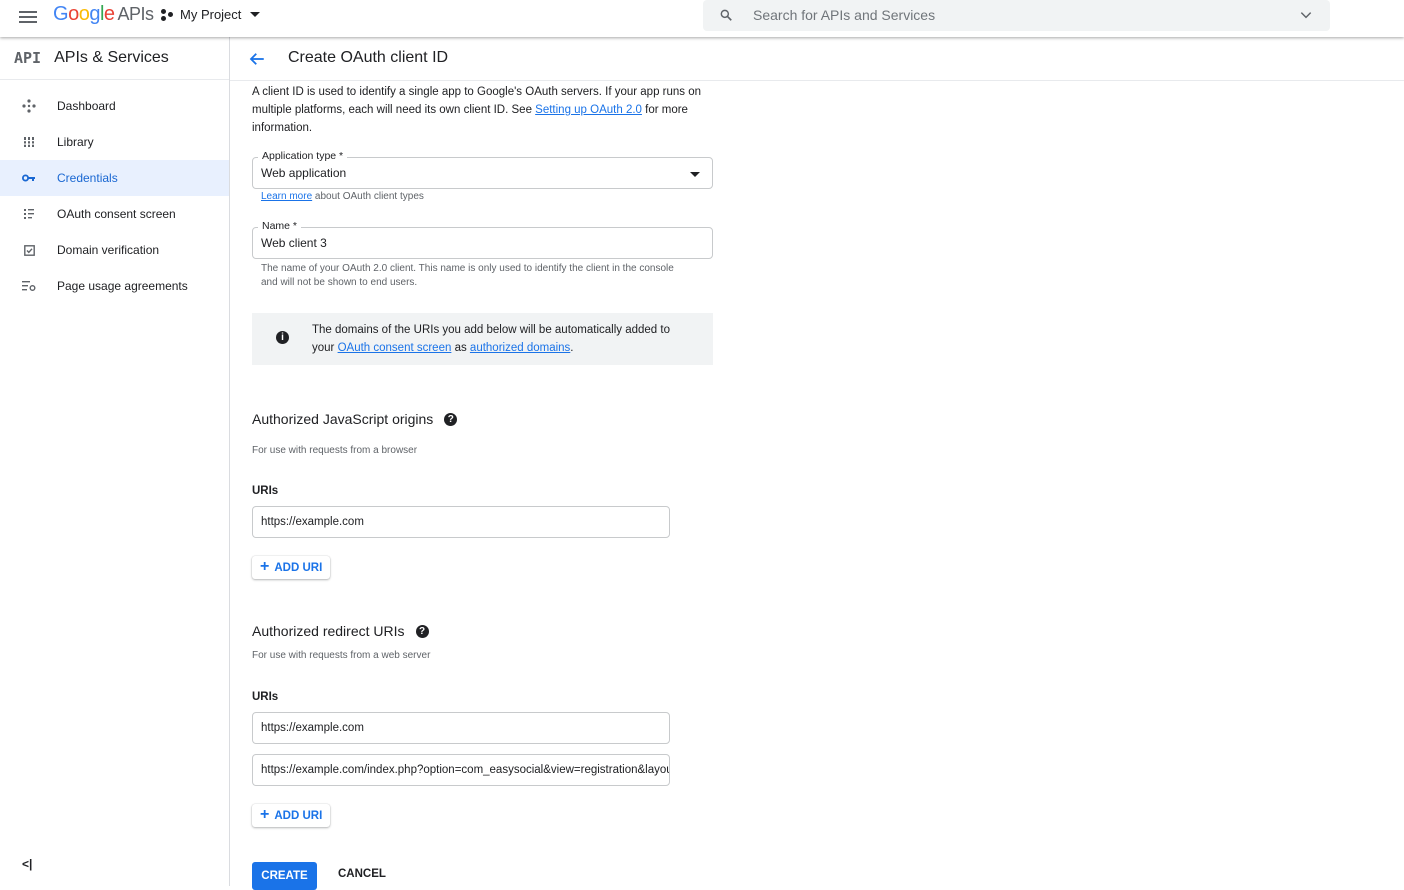 The width and height of the screenshot is (1404, 890). Describe the element at coordinates (114, 142) in the screenshot. I see `sidebar-item-library: Library` at that location.